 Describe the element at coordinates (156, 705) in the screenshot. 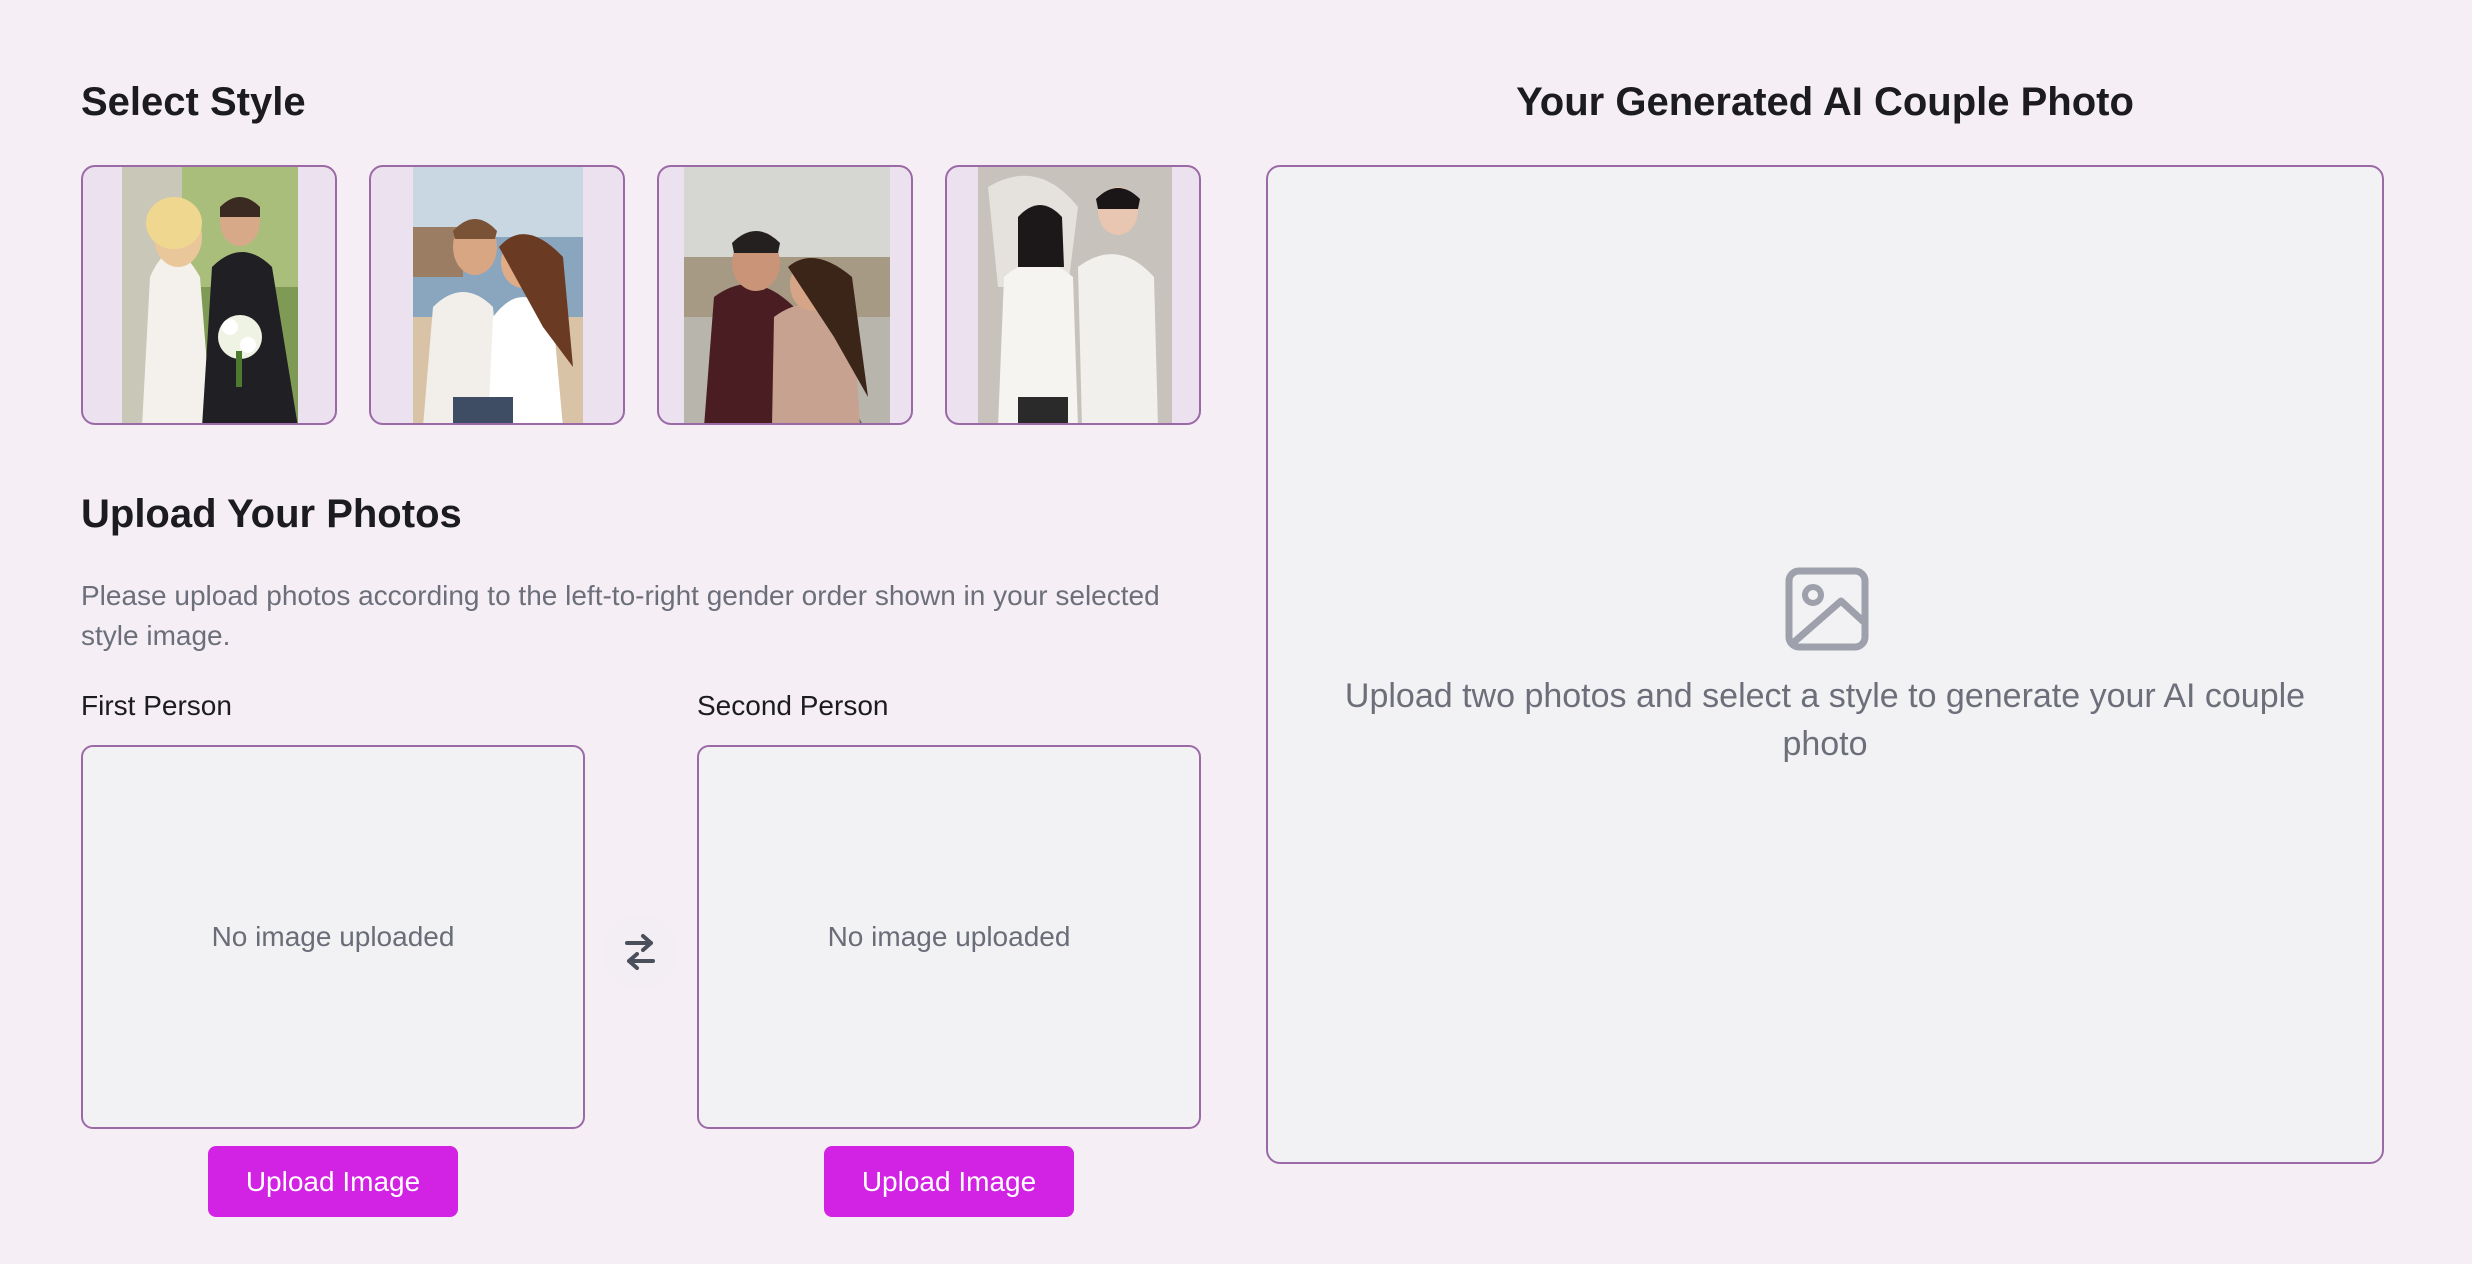

I see `first-person-label: First Person` at that location.